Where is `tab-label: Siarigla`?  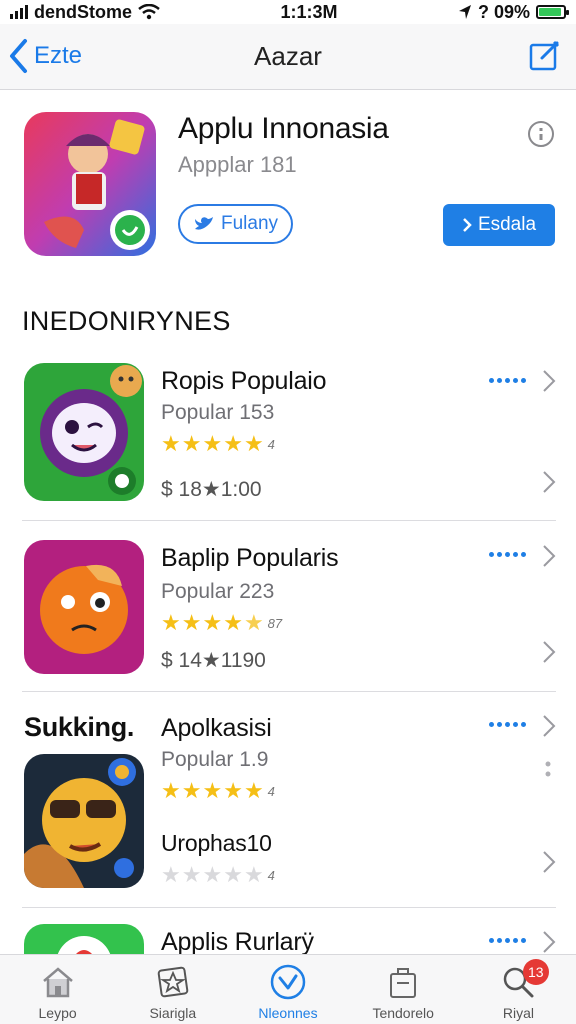 tab-label: Siarigla is located at coordinates (173, 1013).